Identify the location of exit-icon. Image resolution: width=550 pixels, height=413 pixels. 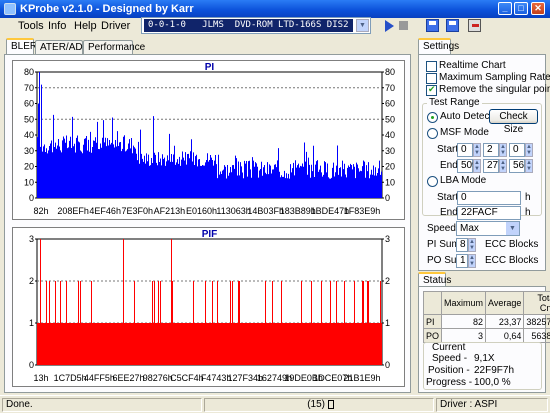
(474, 25).